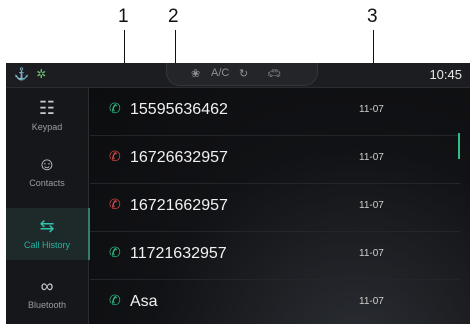 The height and width of the screenshot is (324, 472). Describe the element at coordinates (47, 127) in the screenshot. I see `sidebar-item-label: Keypad` at that location.